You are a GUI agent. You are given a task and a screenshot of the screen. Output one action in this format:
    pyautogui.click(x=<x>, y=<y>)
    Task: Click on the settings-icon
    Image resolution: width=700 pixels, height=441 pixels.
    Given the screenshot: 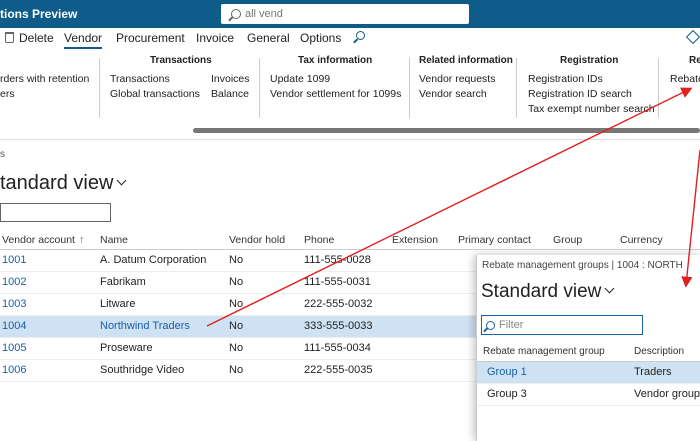 What is the action you would take?
    pyautogui.click(x=692, y=37)
    